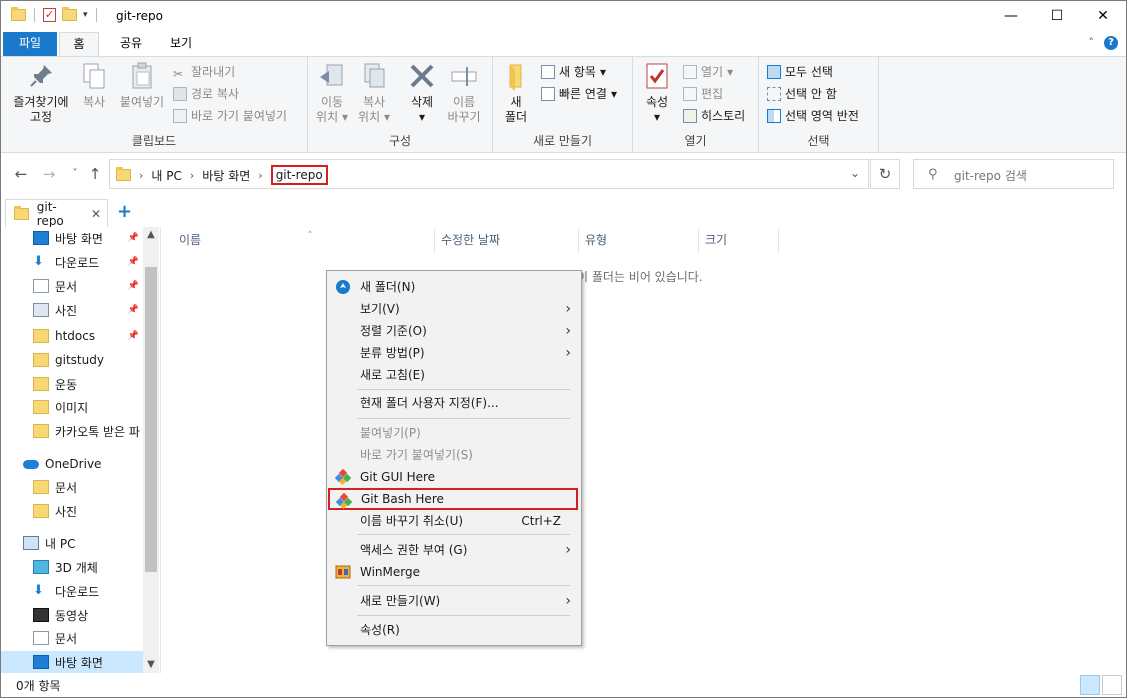  Describe the element at coordinates (422, 117) in the screenshot. I see `delete-dropdown-chevron-icon: ▾` at that location.